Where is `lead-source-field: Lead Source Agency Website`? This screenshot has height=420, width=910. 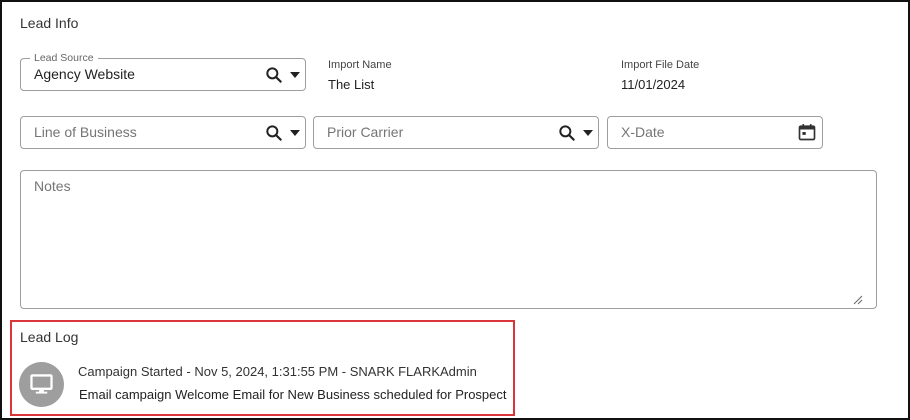
lead-source-field: Lead Source Agency Website is located at coordinates (163, 71).